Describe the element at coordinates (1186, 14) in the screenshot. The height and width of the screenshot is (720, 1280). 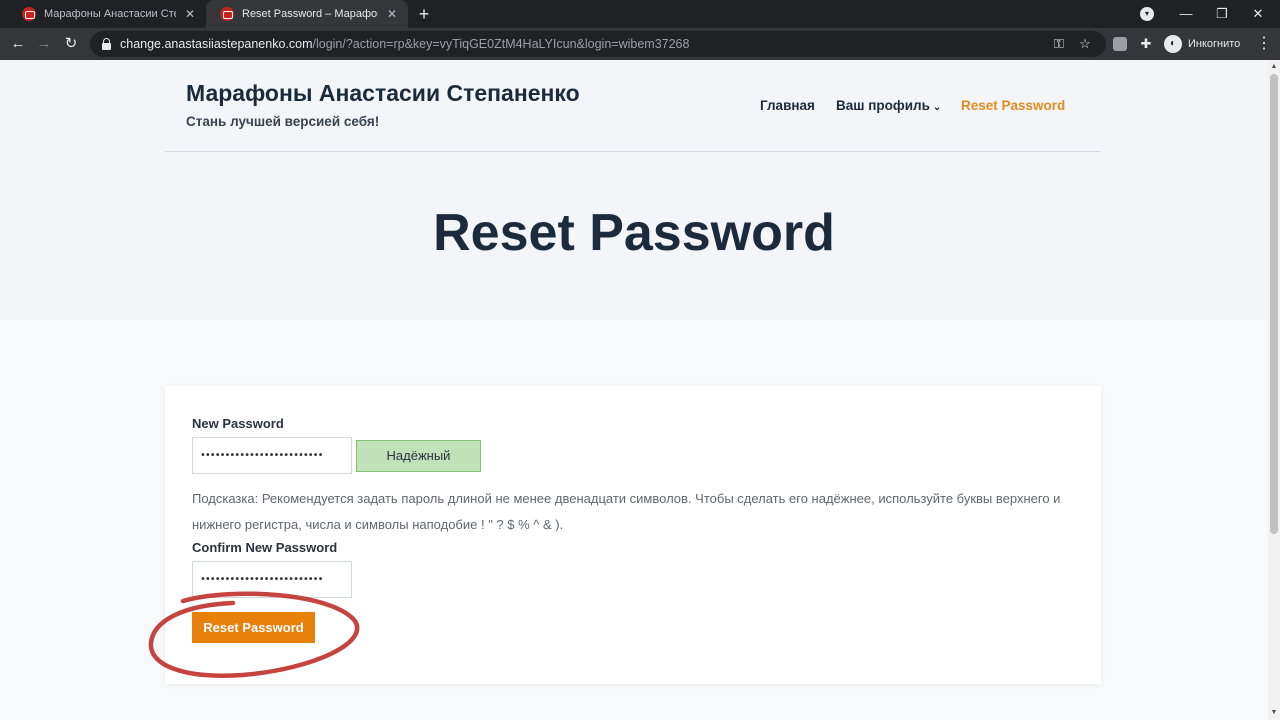
I see `minimize-icon: —` at that location.